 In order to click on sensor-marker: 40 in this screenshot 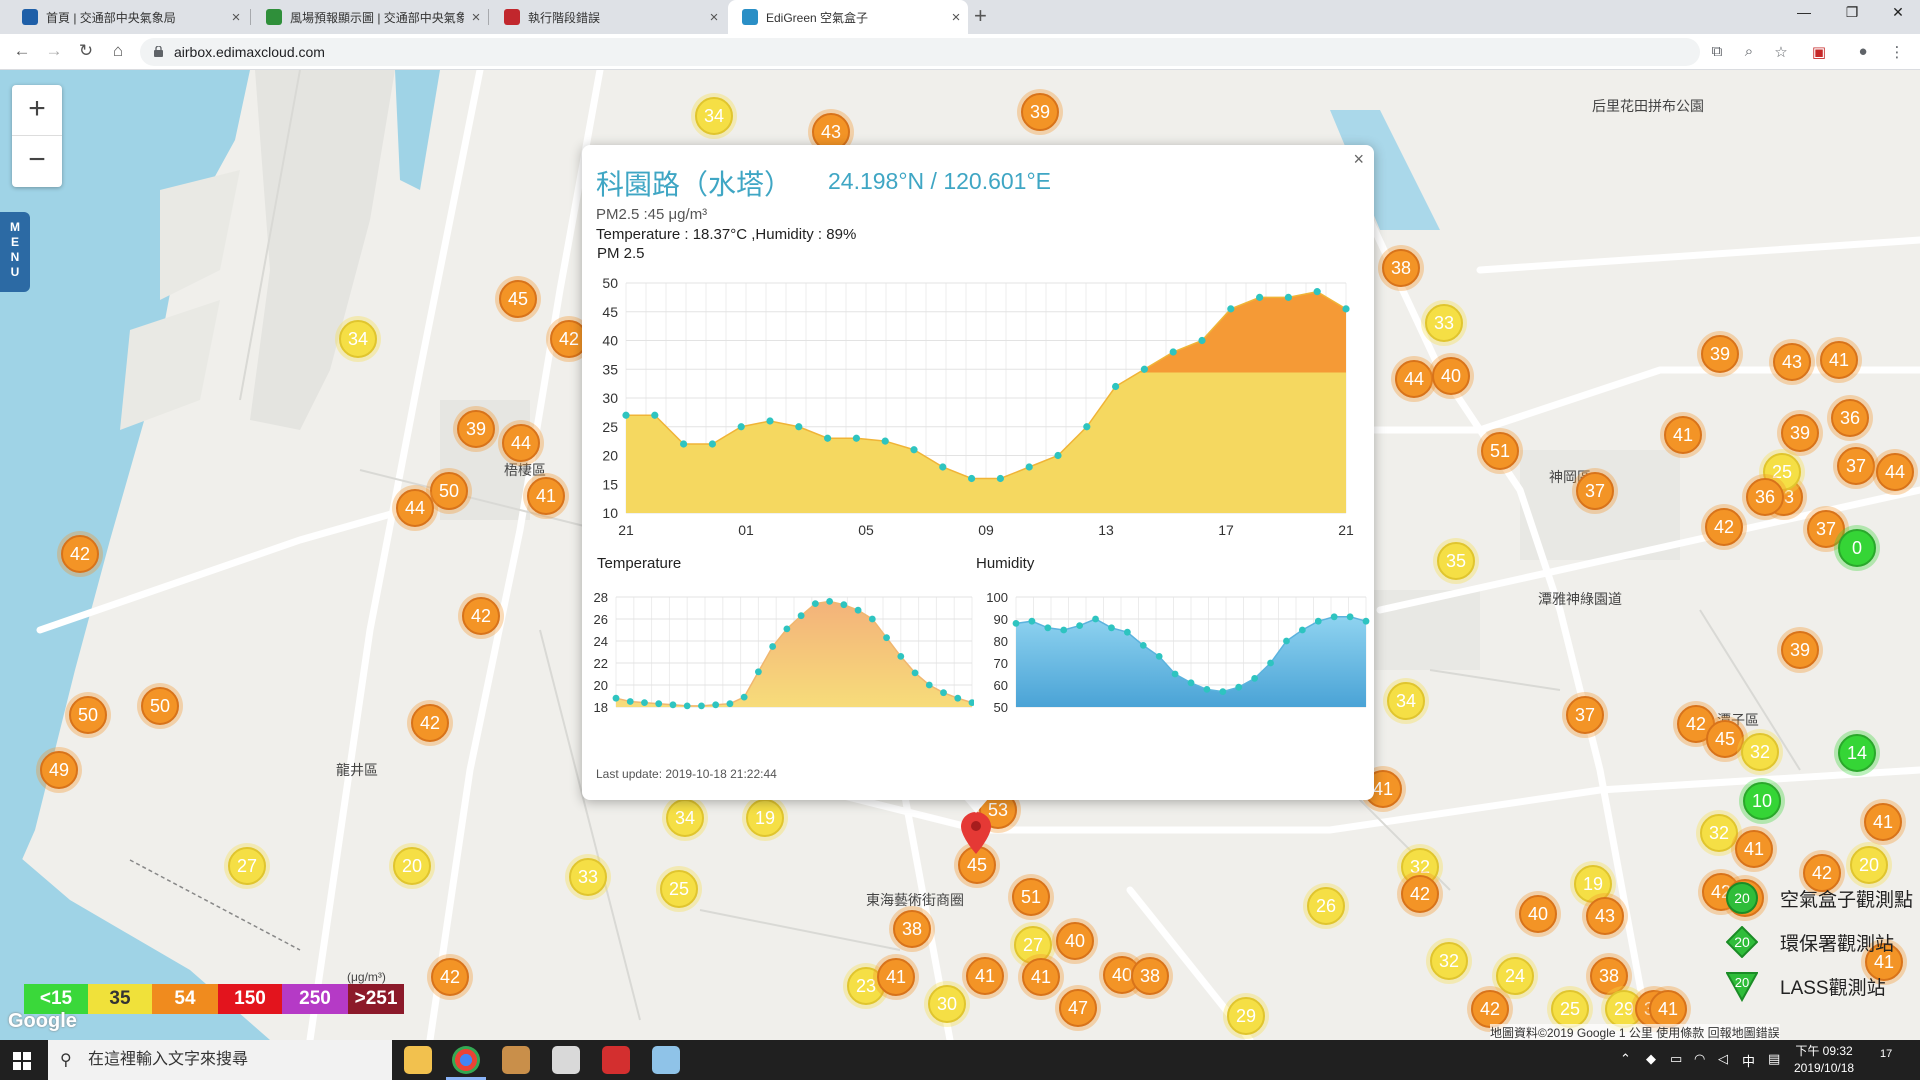, I will do `click(1451, 376)`.